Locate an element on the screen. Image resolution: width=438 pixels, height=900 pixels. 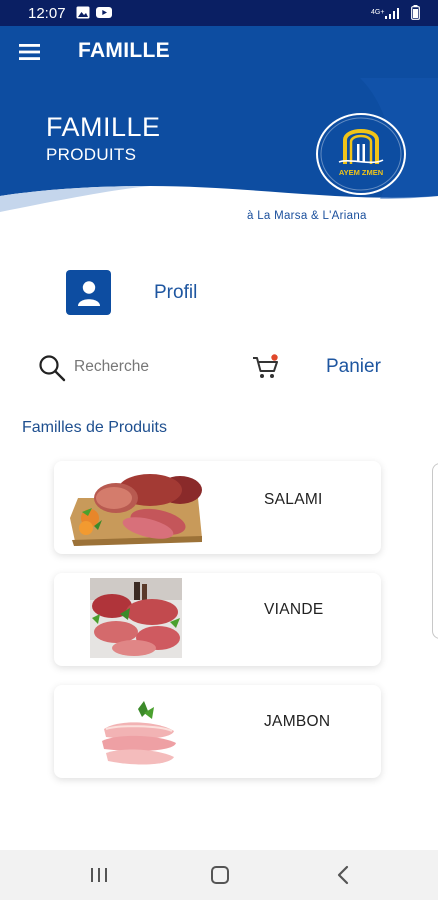
battery-icon is located at coordinates (415, 12).